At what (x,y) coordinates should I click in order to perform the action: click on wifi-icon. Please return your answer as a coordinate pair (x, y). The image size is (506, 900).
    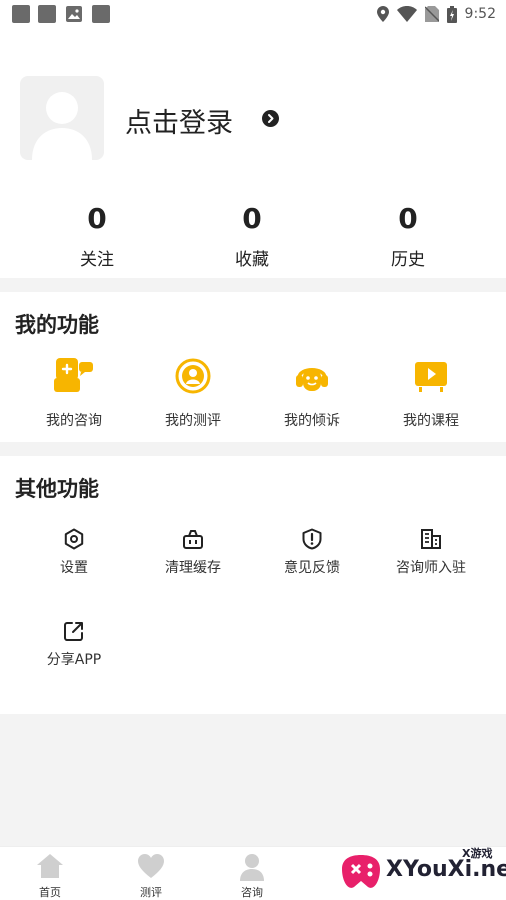
    Looking at the image, I should click on (406, 14).